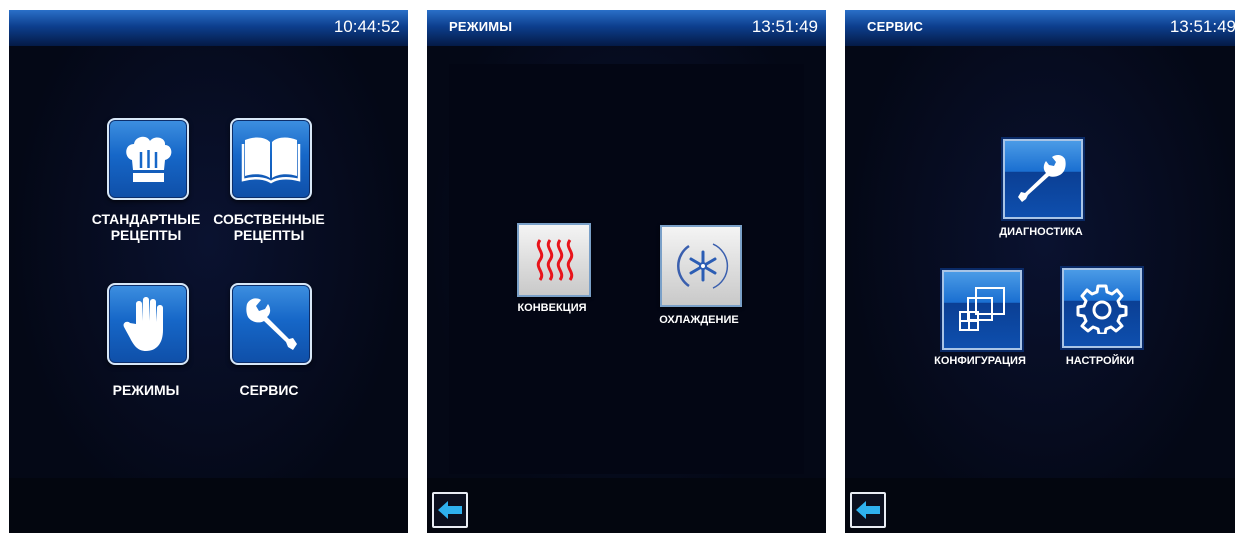  Describe the element at coordinates (208, 28) in the screenshot. I see `top-bar: 10:44:52` at that location.